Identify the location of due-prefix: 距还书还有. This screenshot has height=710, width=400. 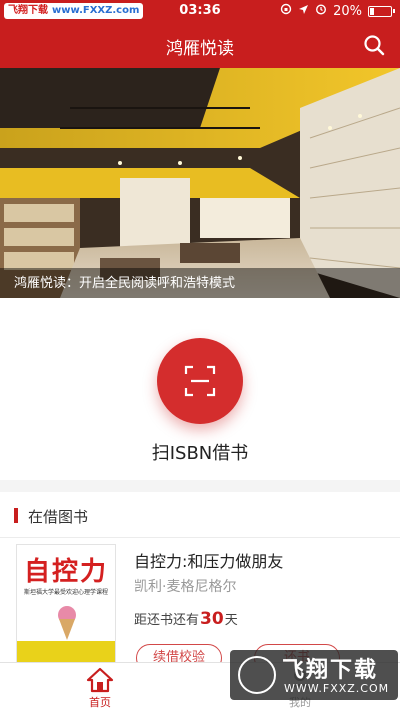
(167, 620).